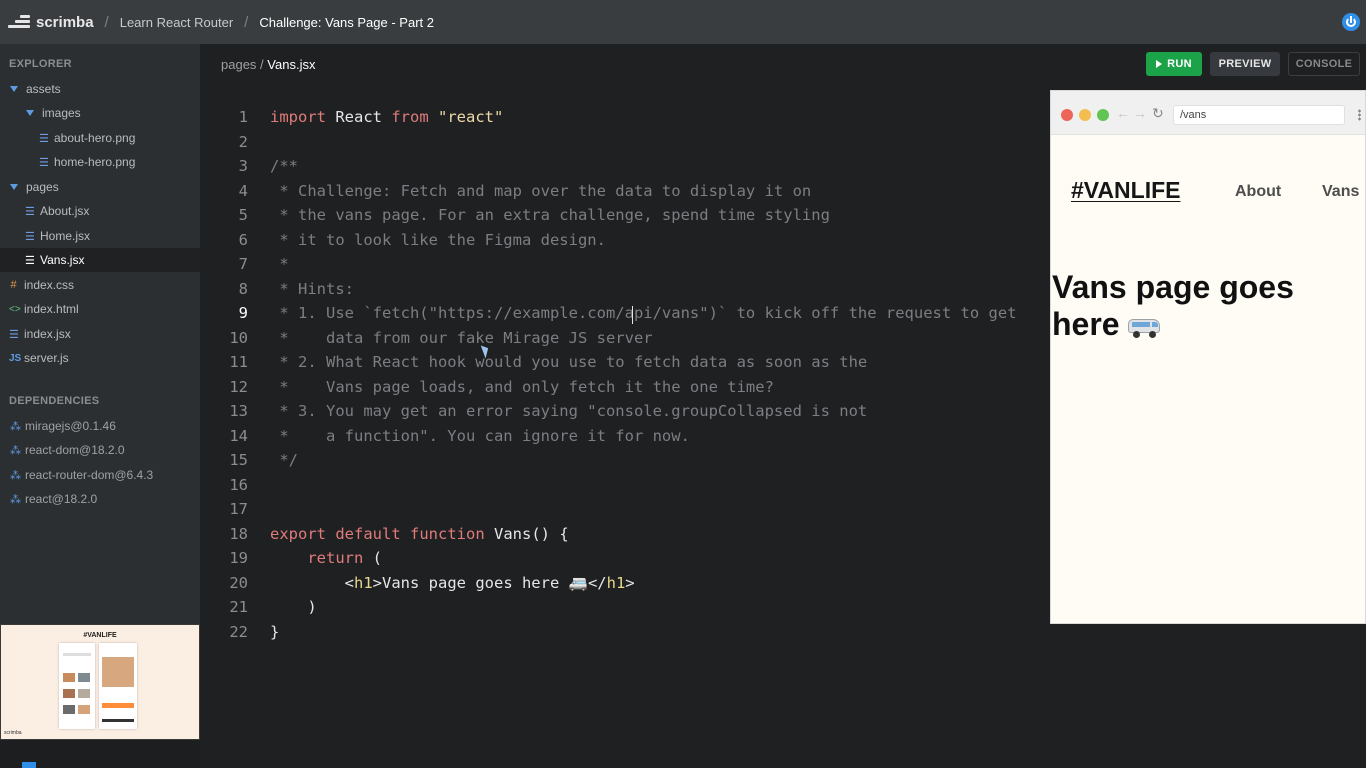 The image size is (1366, 768). I want to click on dependency-item: ⁂ react-dom@18.2.0, so click(100, 450).